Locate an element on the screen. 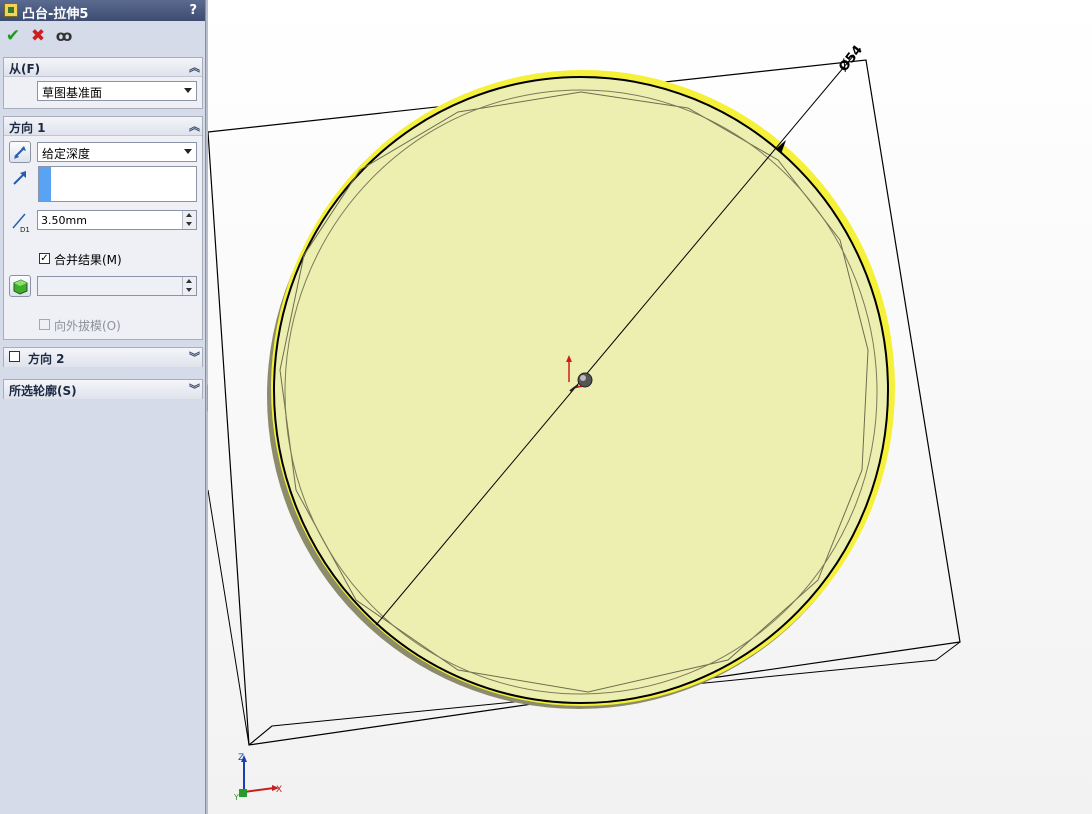  reverse-direction-button is located at coordinates (20, 152).